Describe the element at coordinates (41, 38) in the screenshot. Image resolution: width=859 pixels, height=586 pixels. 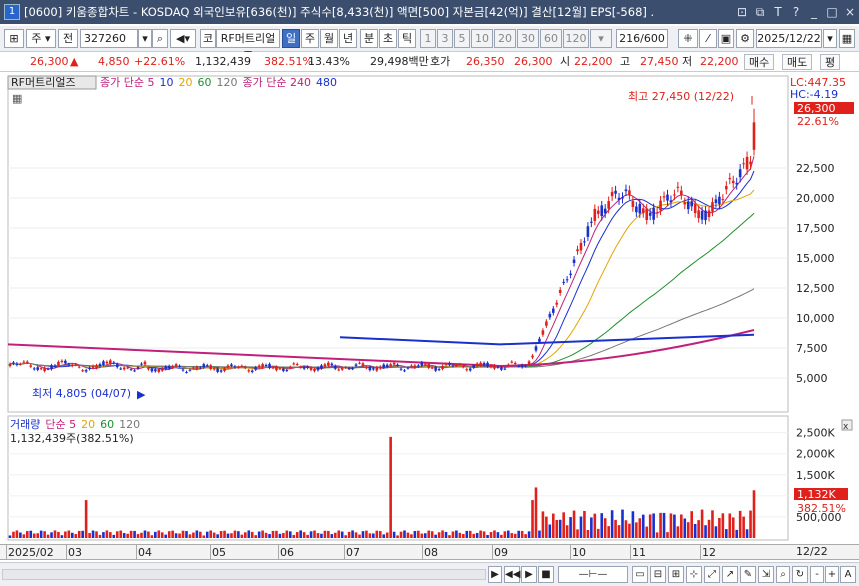
I see `market-select: 주 ▾` at that location.